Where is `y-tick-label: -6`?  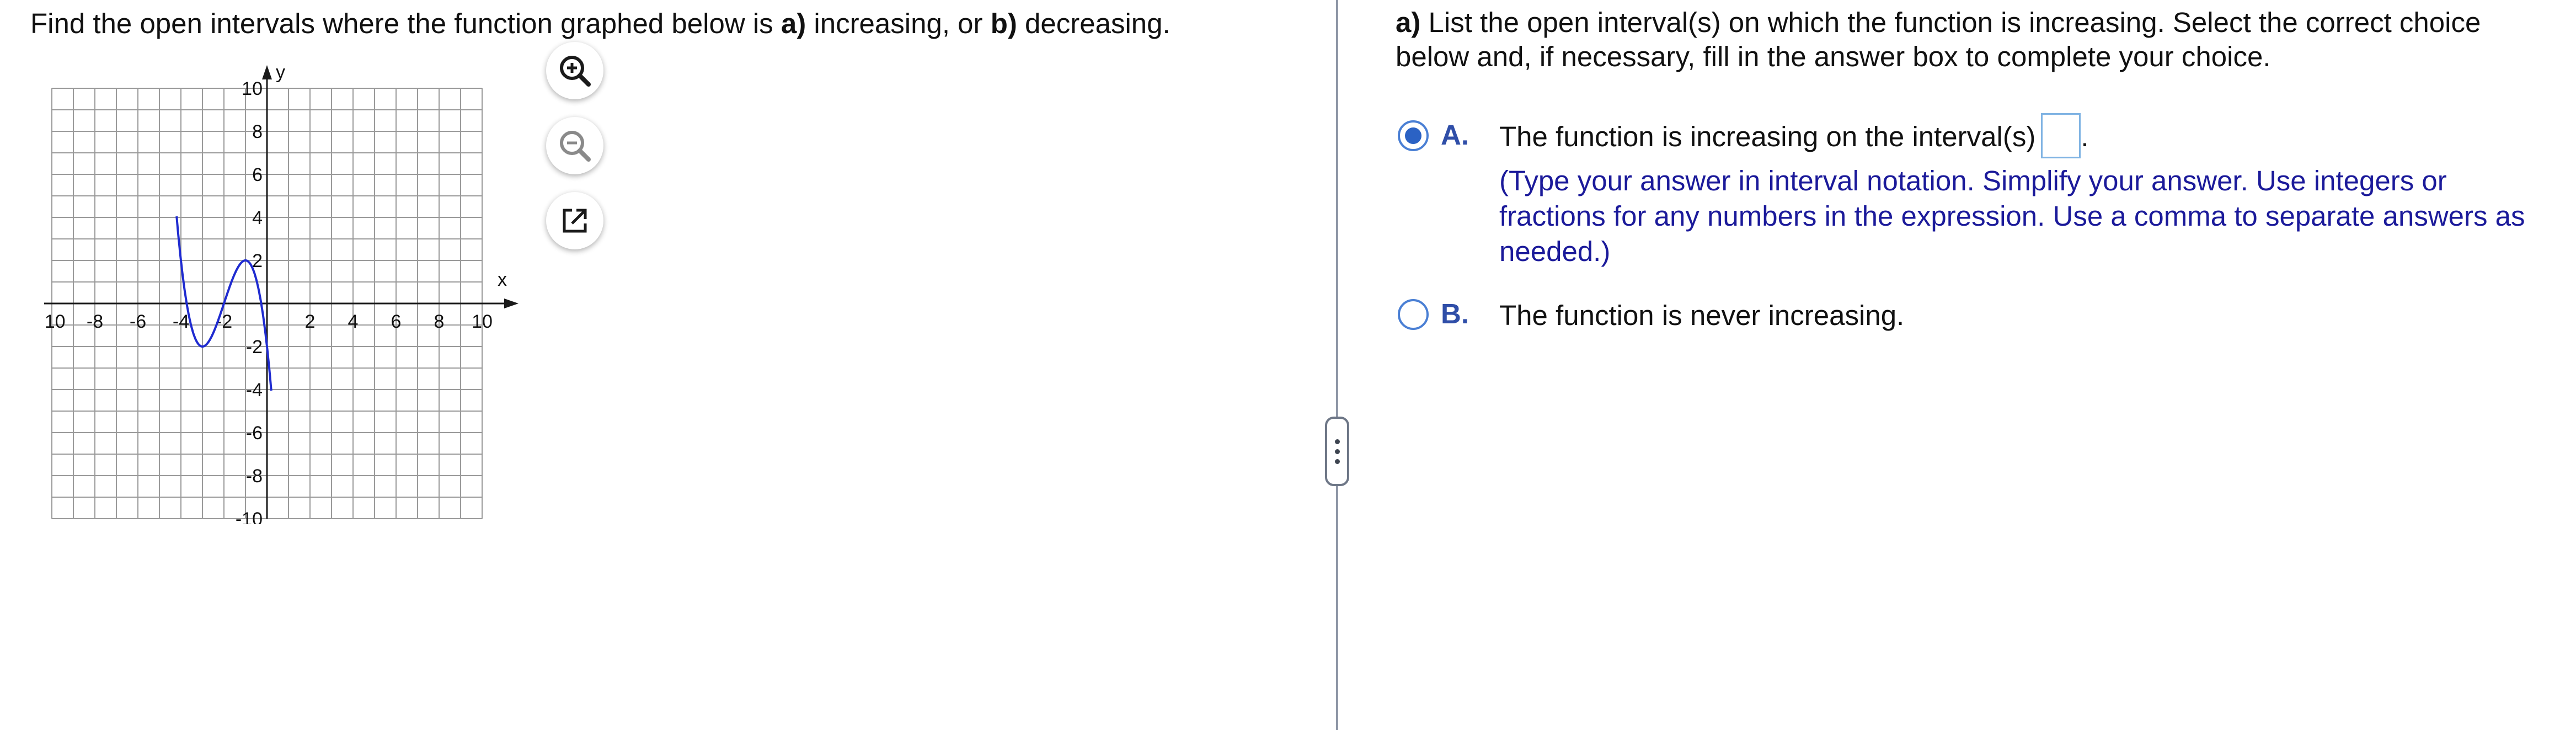
y-tick-label: -6 is located at coordinates (254, 434).